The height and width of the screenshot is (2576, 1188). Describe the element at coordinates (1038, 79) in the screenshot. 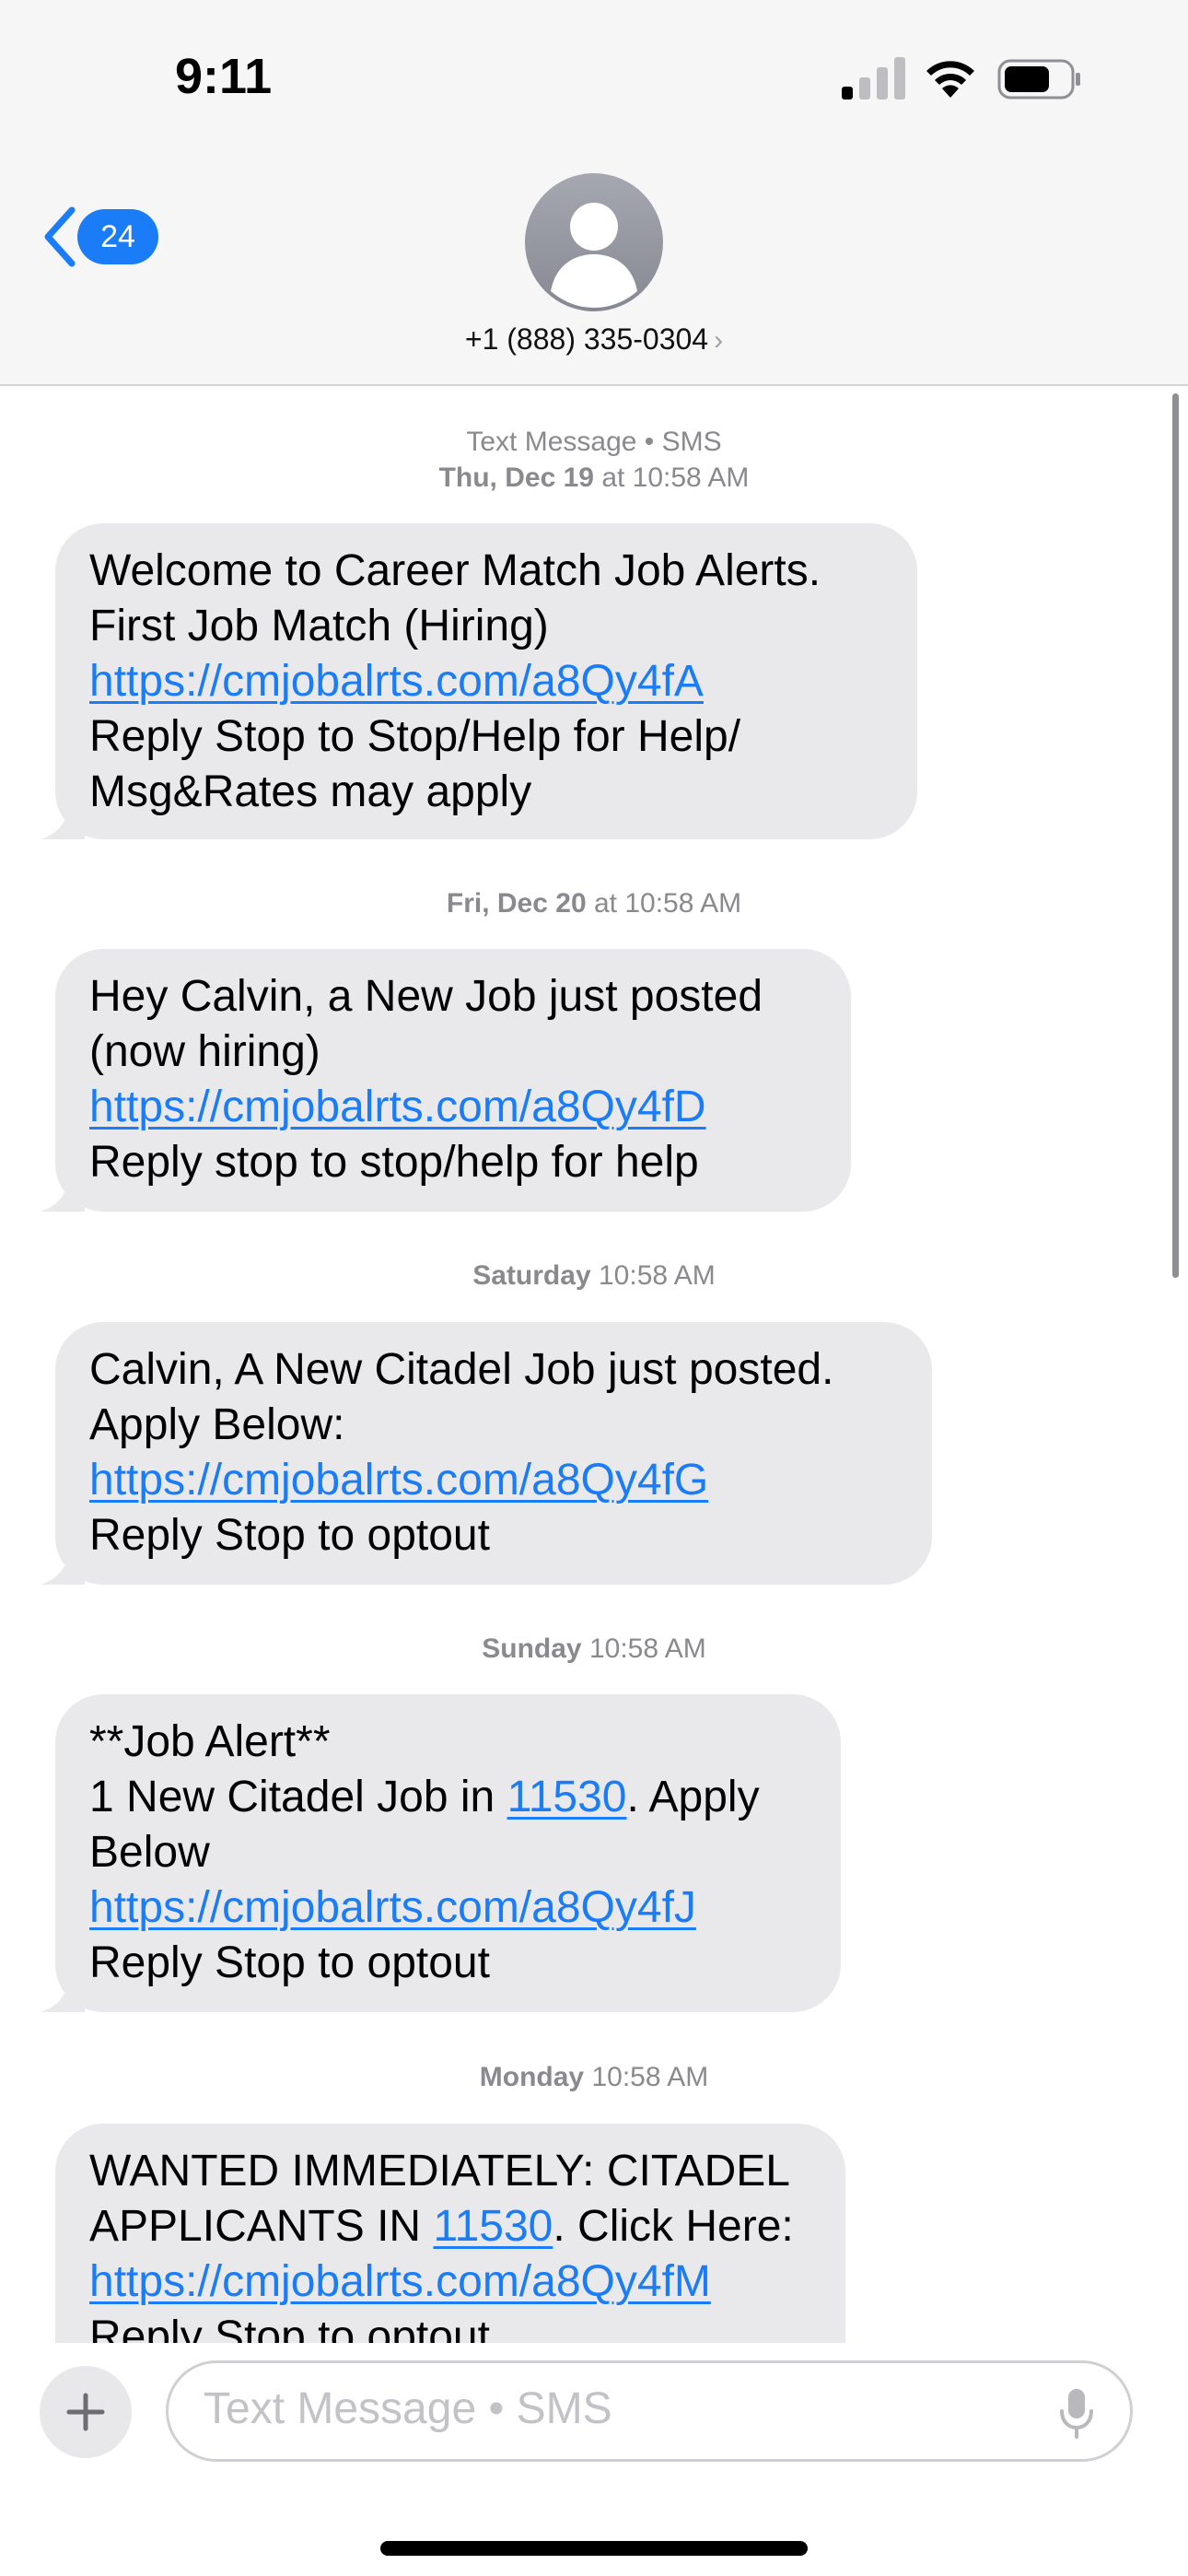

I see `battery-icon` at that location.